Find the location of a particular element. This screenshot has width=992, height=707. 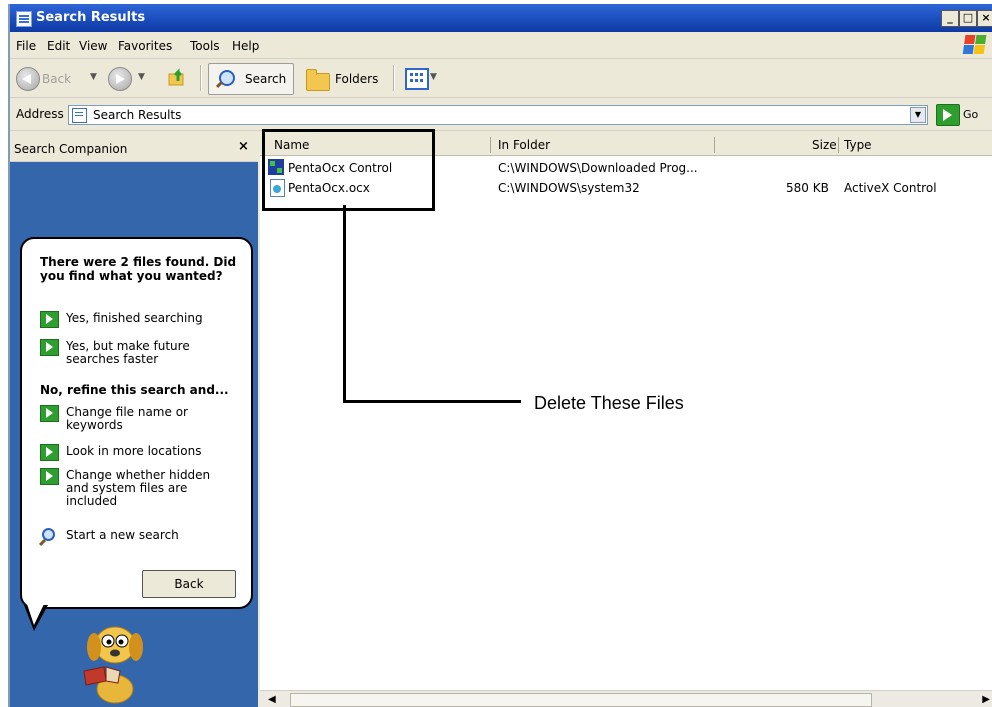

search-companion-header: Search Companion × is located at coordinates (134, 146).